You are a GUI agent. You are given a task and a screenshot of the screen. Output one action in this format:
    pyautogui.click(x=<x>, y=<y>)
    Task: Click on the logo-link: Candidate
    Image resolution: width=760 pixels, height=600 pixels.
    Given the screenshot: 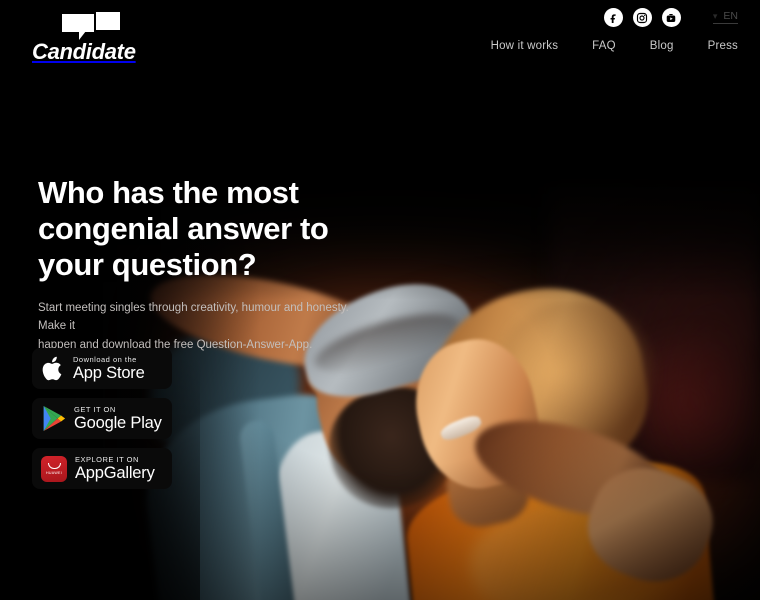 What is the action you would take?
    pyautogui.click(x=92, y=37)
    